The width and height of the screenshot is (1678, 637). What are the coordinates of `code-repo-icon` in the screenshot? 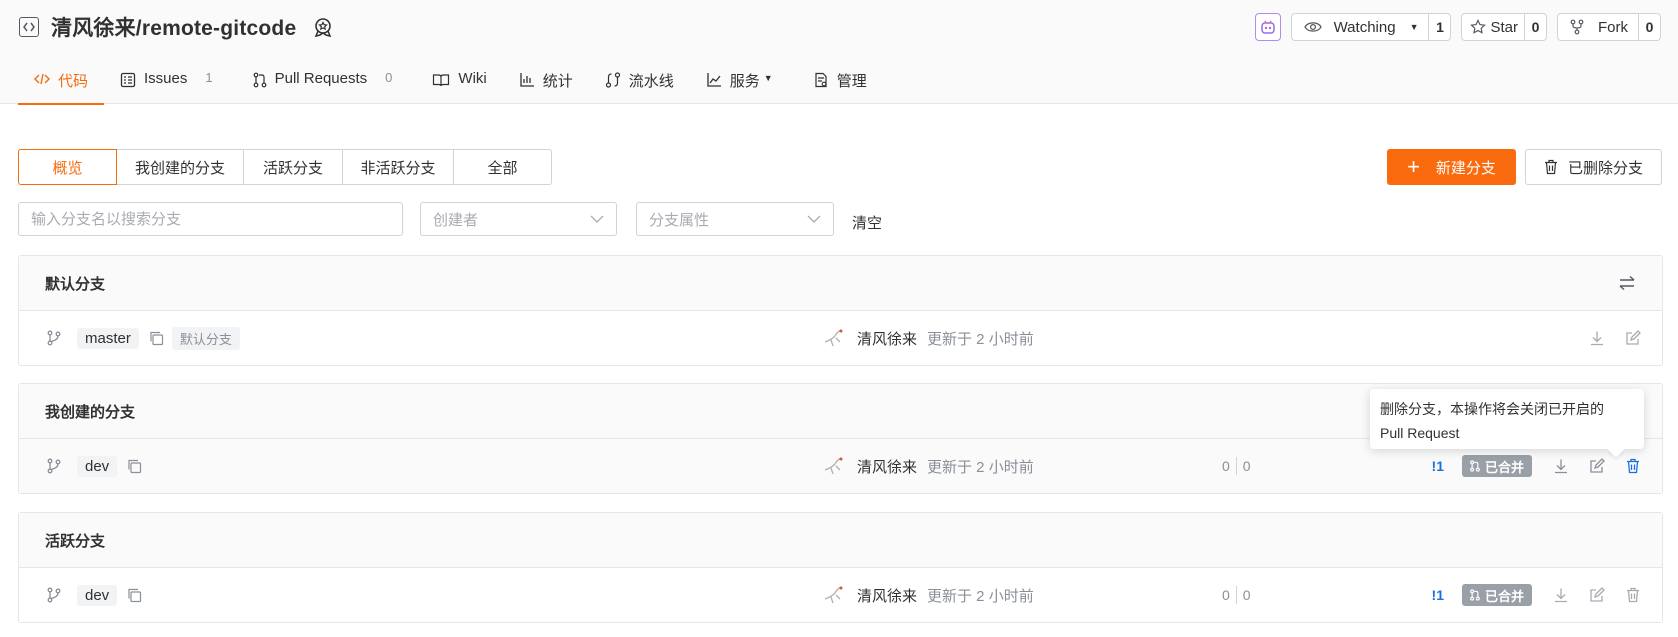 It's located at (29, 27).